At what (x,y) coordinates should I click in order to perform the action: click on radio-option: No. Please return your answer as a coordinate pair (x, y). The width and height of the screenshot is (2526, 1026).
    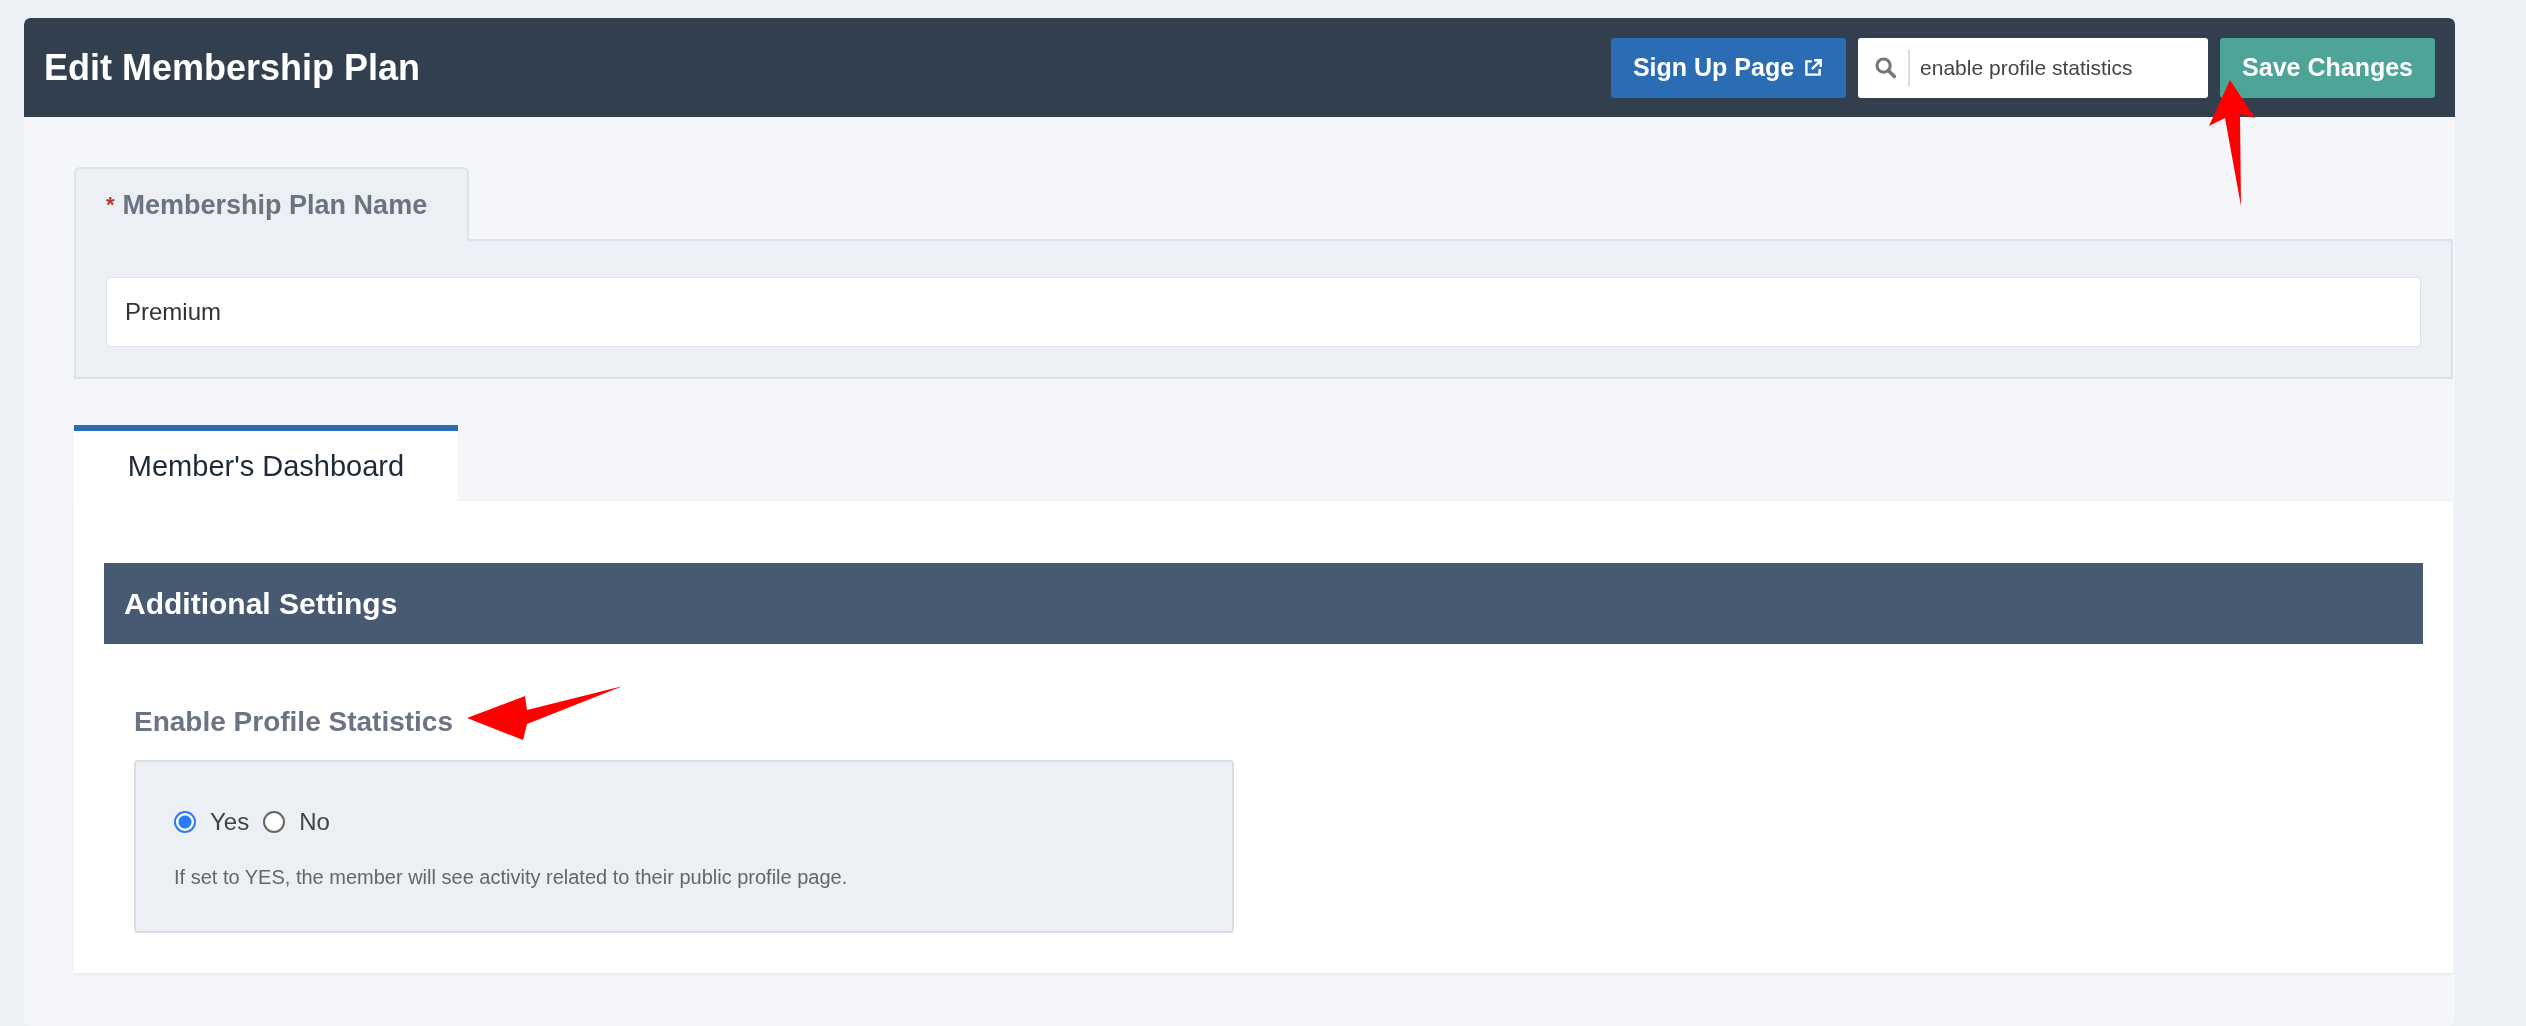
    Looking at the image, I should click on (296, 822).